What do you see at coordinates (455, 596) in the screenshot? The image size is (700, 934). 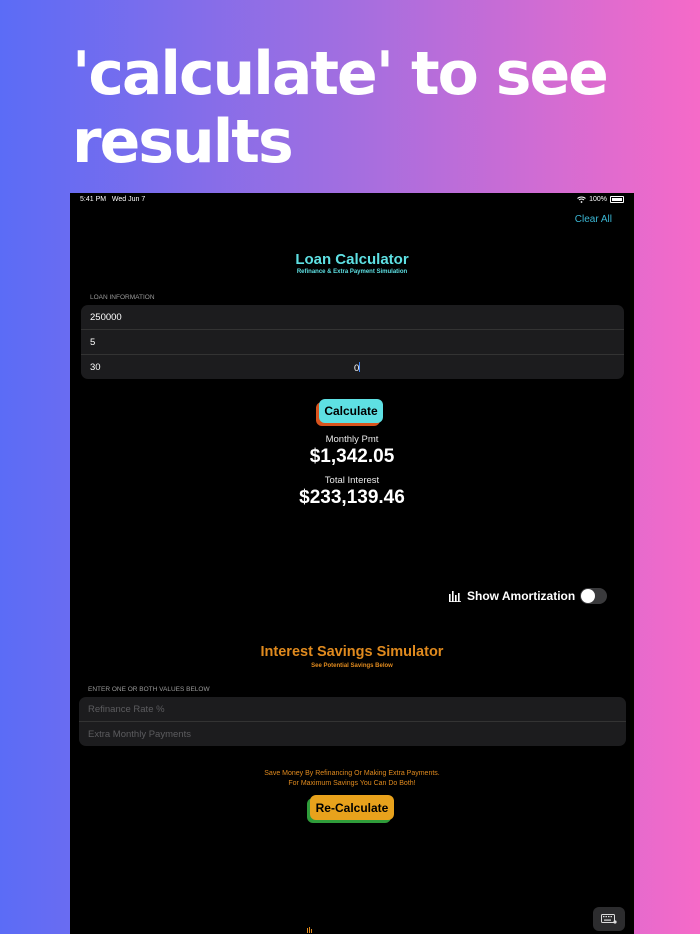 I see `chart-bars-icon` at bounding box center [455, 596].